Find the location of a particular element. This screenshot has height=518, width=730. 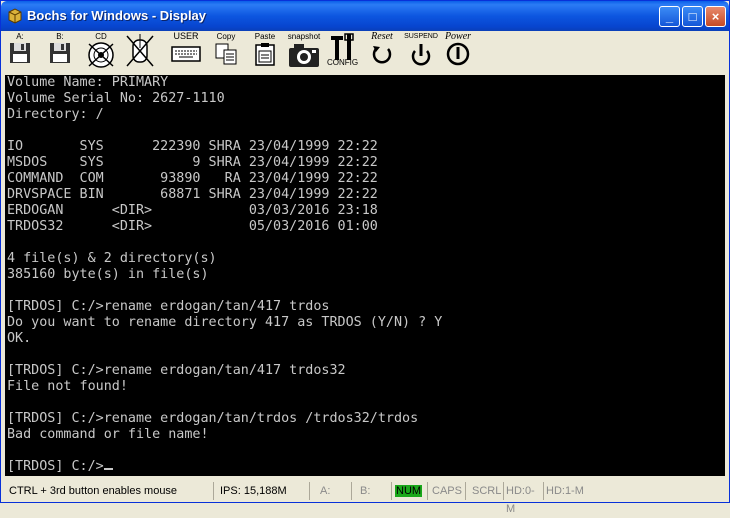

config-label: CONFIG is located at coordinates (343, 62).